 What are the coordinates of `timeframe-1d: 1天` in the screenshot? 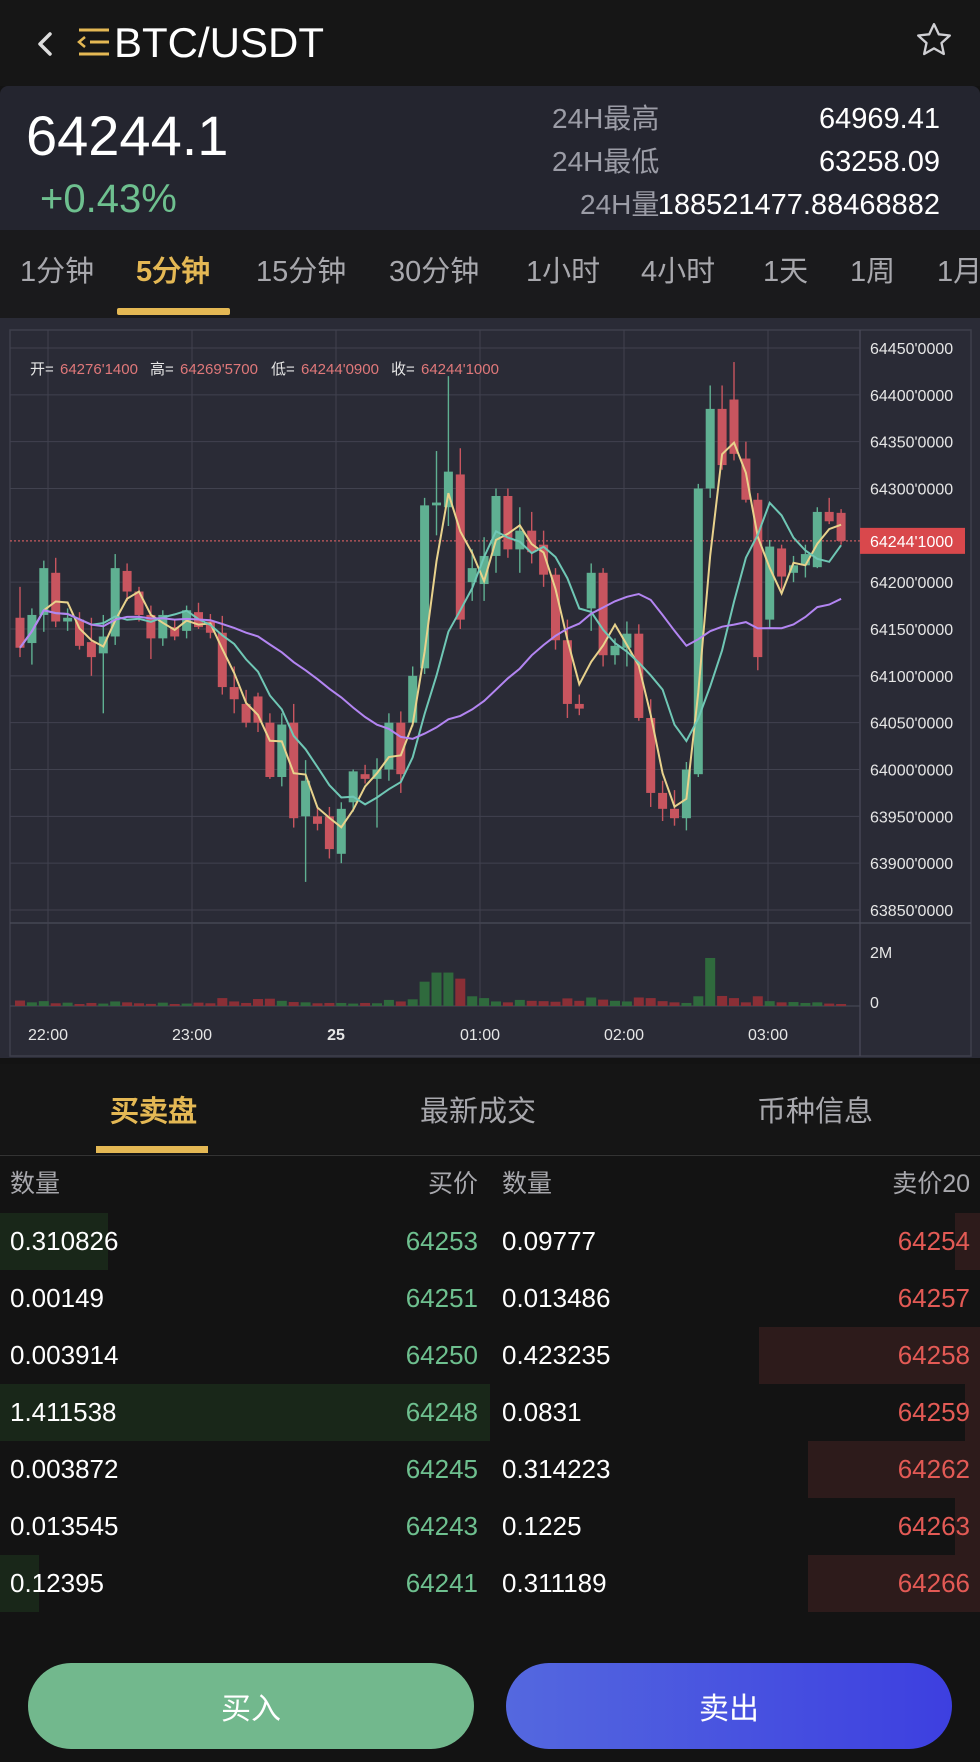 It's located at (785, 272).